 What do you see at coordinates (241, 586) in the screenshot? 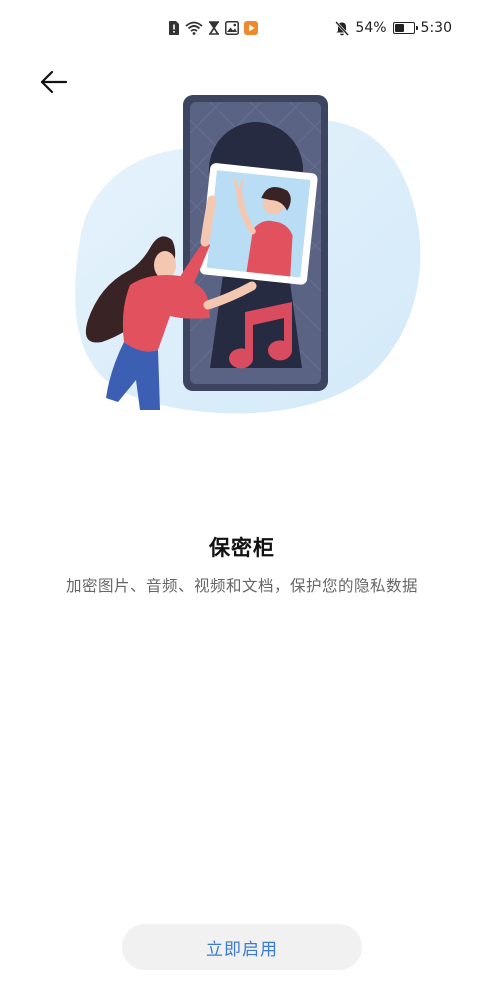
I see `feature-description: 加密图片、音频、视频和文档，保护您的隐私数据` at bounding box center [241, 586].